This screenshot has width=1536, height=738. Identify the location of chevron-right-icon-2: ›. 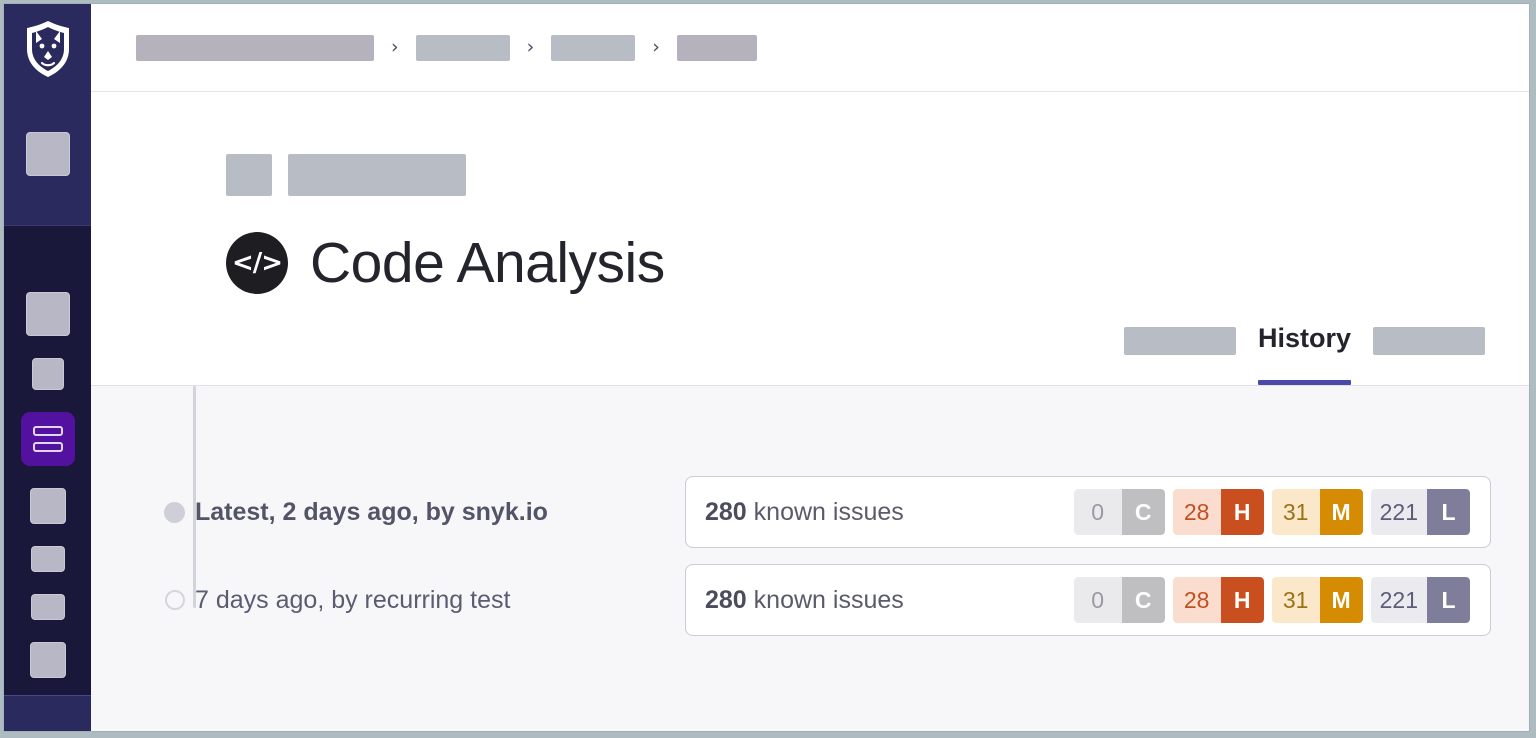
(656, 47).